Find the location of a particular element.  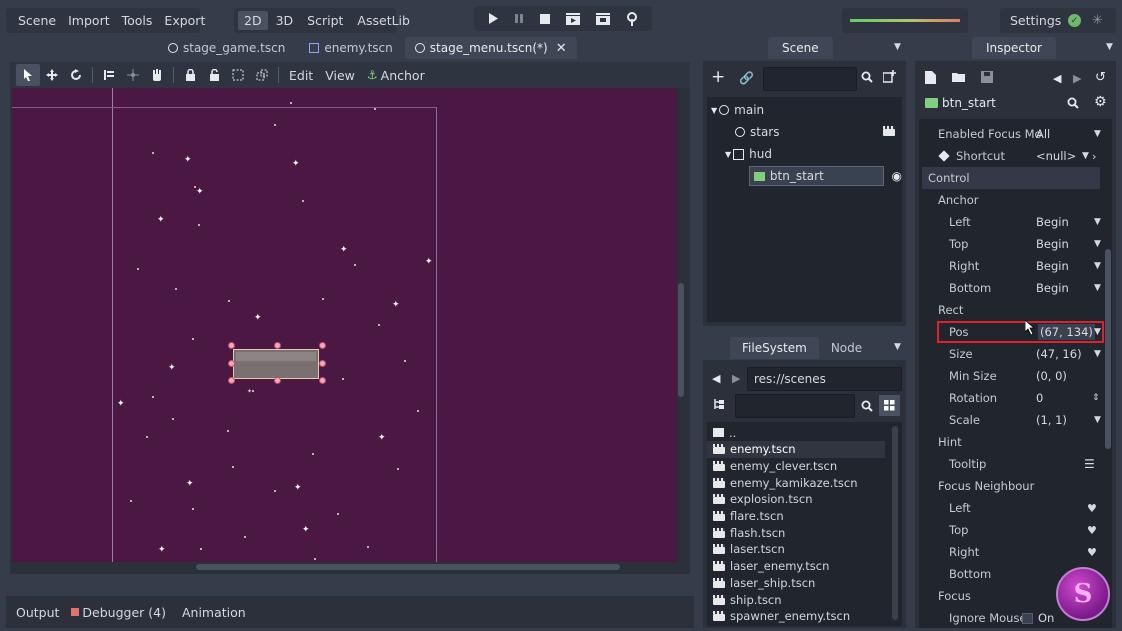

workspace-assetlib: AssetLib is located at coordinates (383, 20).